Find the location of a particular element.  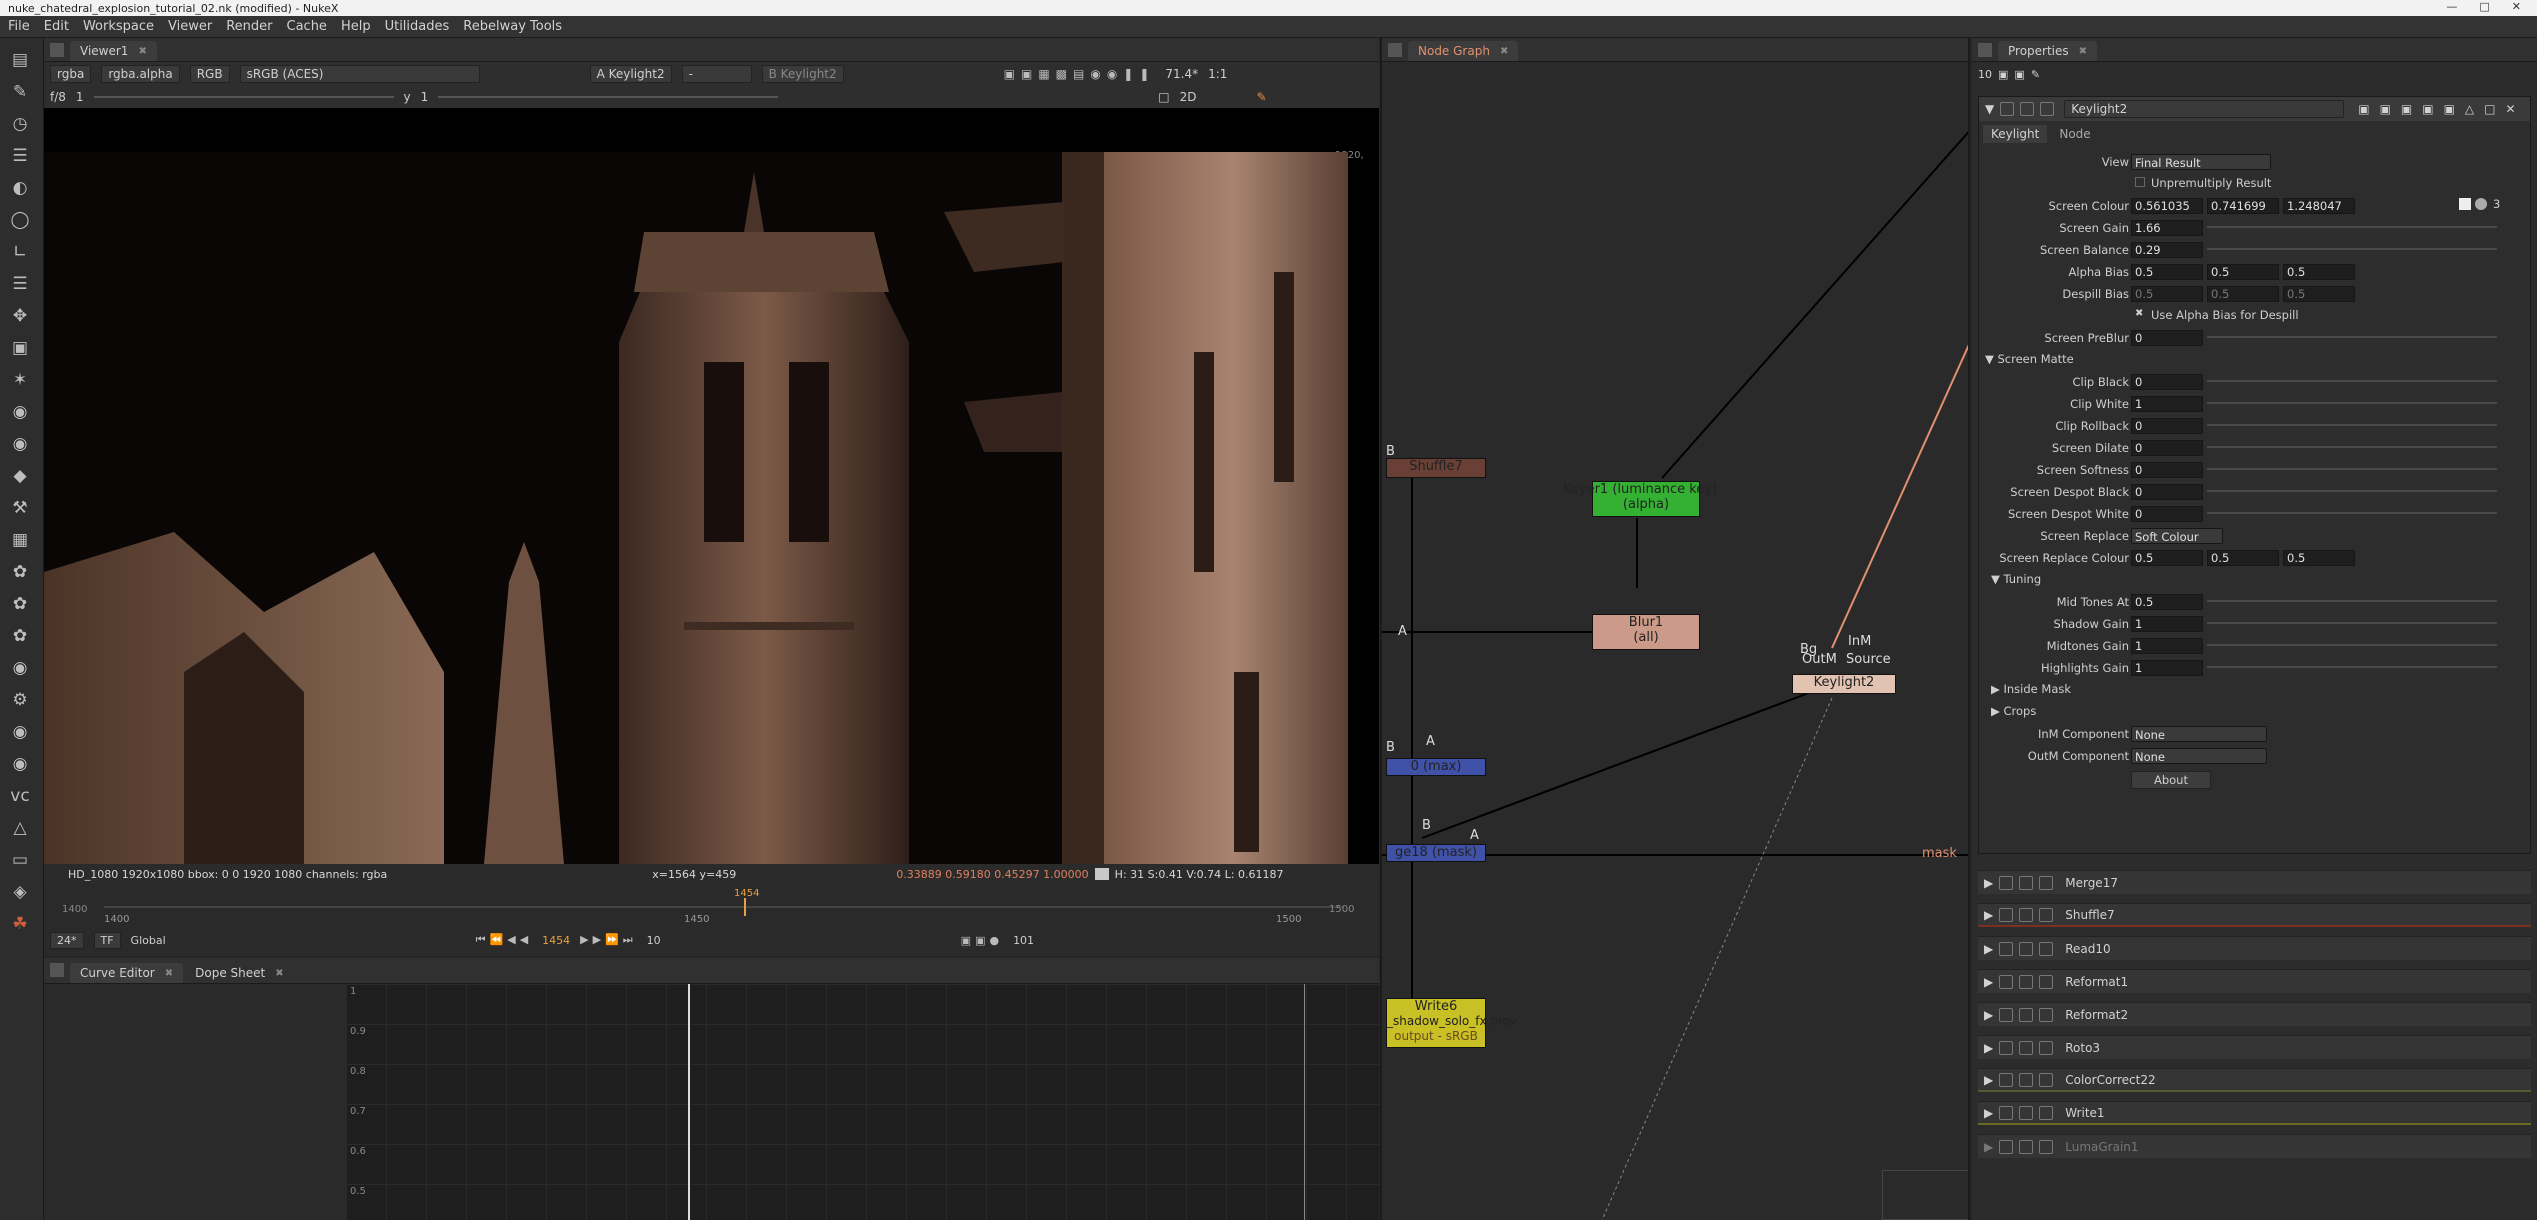

filter-icon: ◯ is located at coordinates (20, 220).